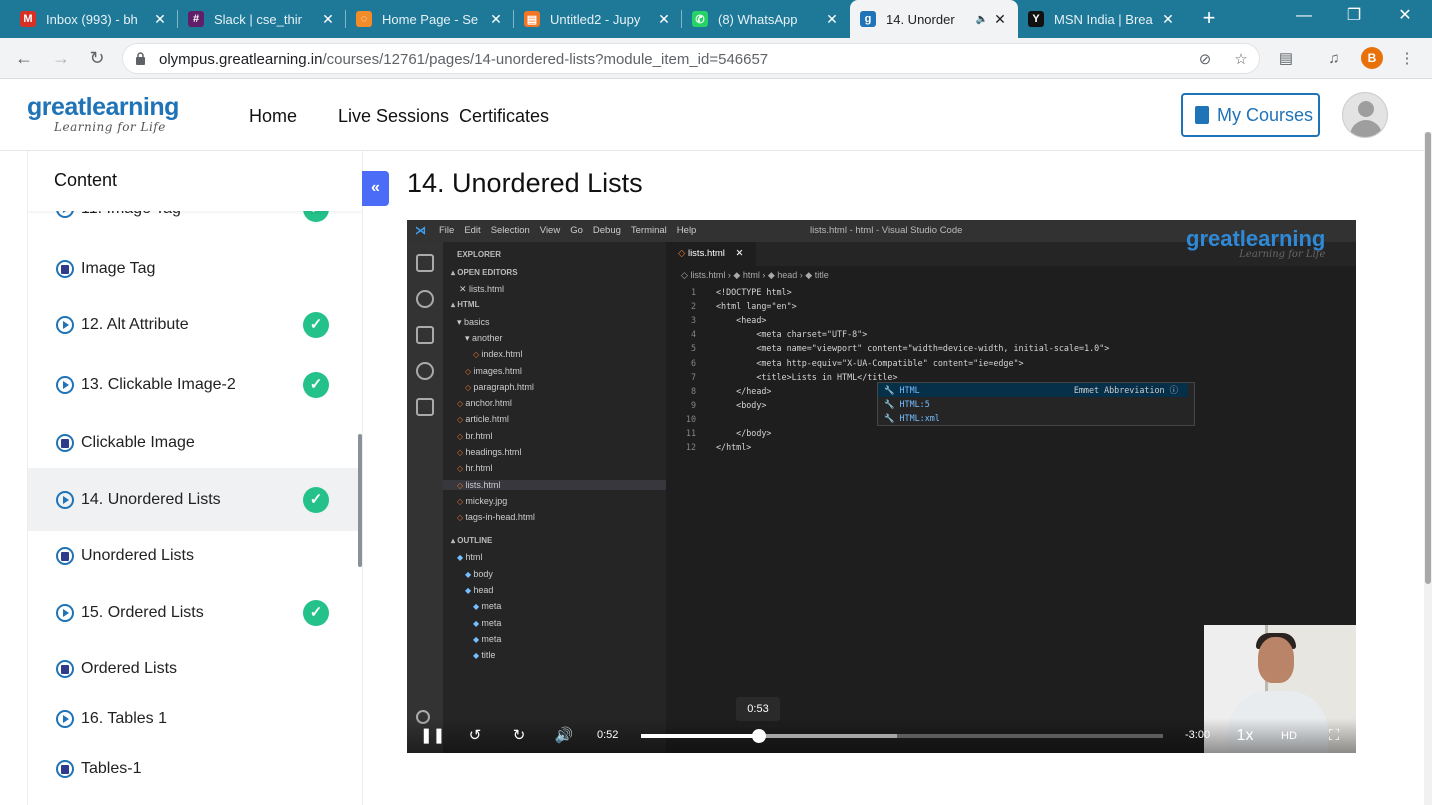 The height and width of the screenshot is (805, 1432). Describe the element at coordinates (473, 338) in the screenshot. I see `explorer-row: another` at that location.